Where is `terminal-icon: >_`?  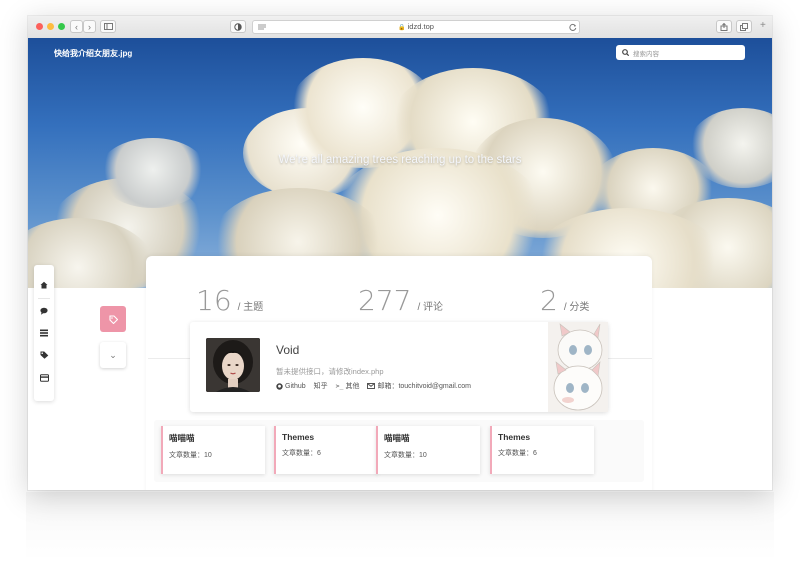
terminal-icon: >_ is located at coordinates (339, 386).